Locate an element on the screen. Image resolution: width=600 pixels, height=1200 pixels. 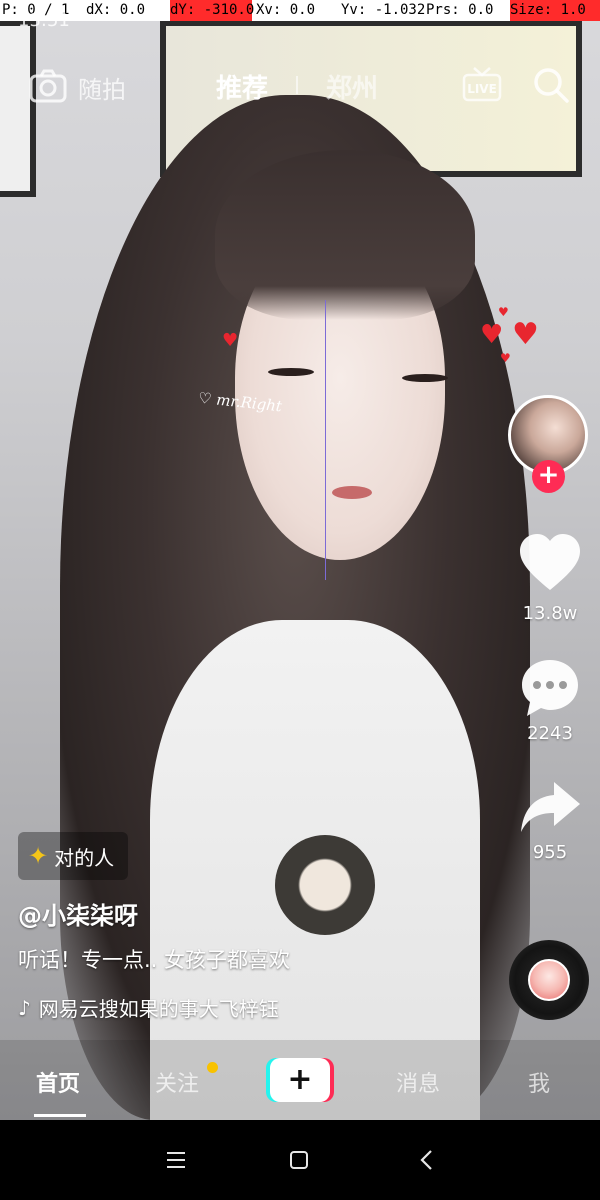
notification-dot is located at coordinates (212, 1067).